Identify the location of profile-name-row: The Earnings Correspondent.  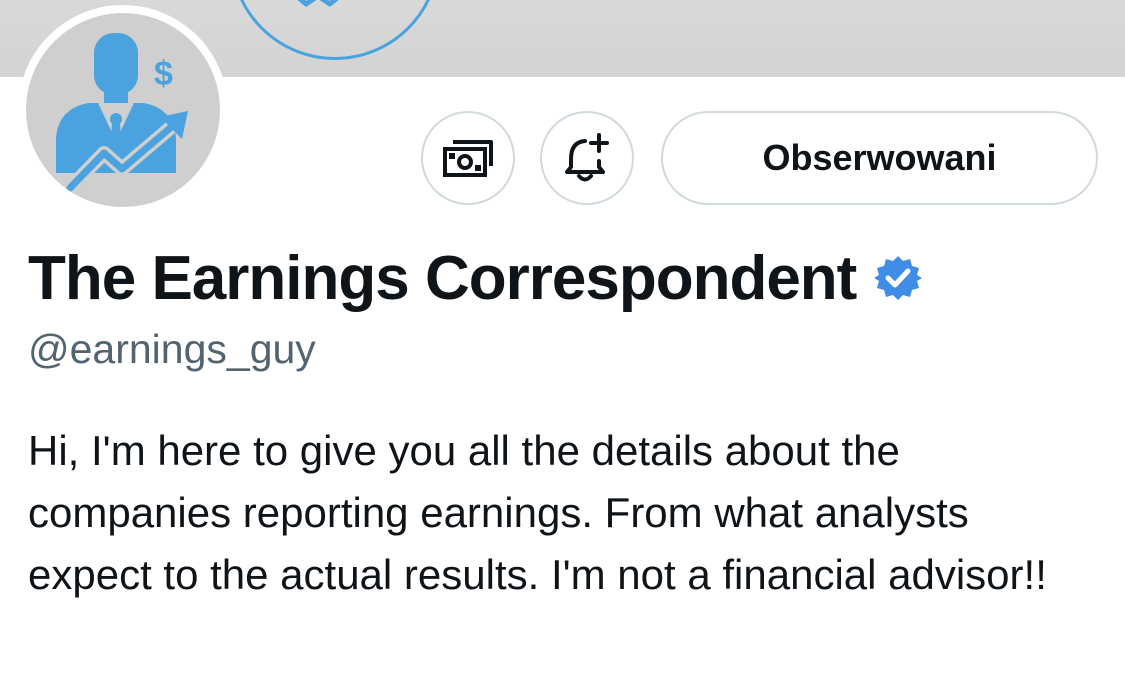
(475, 278).